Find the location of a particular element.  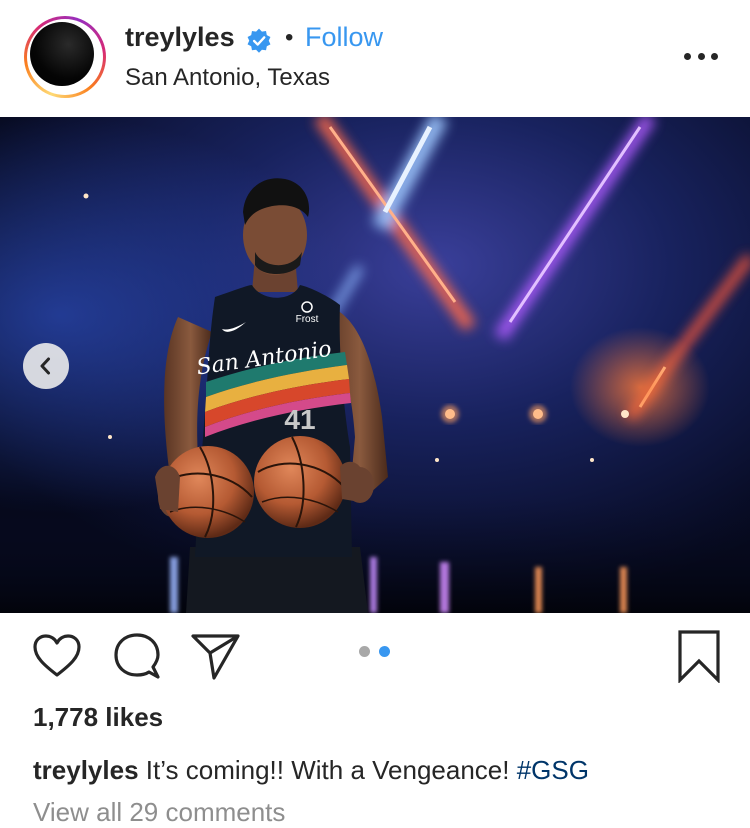

paper-plane-icon is located at coordinates (216, 656).